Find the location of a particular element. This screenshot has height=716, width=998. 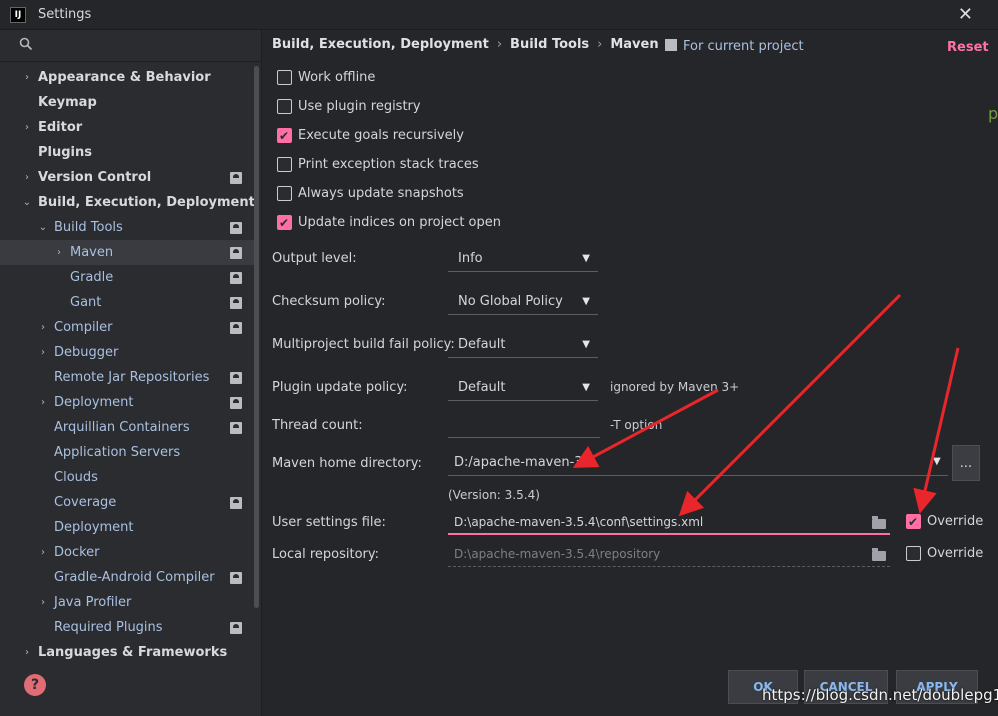

annotation-arrows is located at coordinates (766, 405).